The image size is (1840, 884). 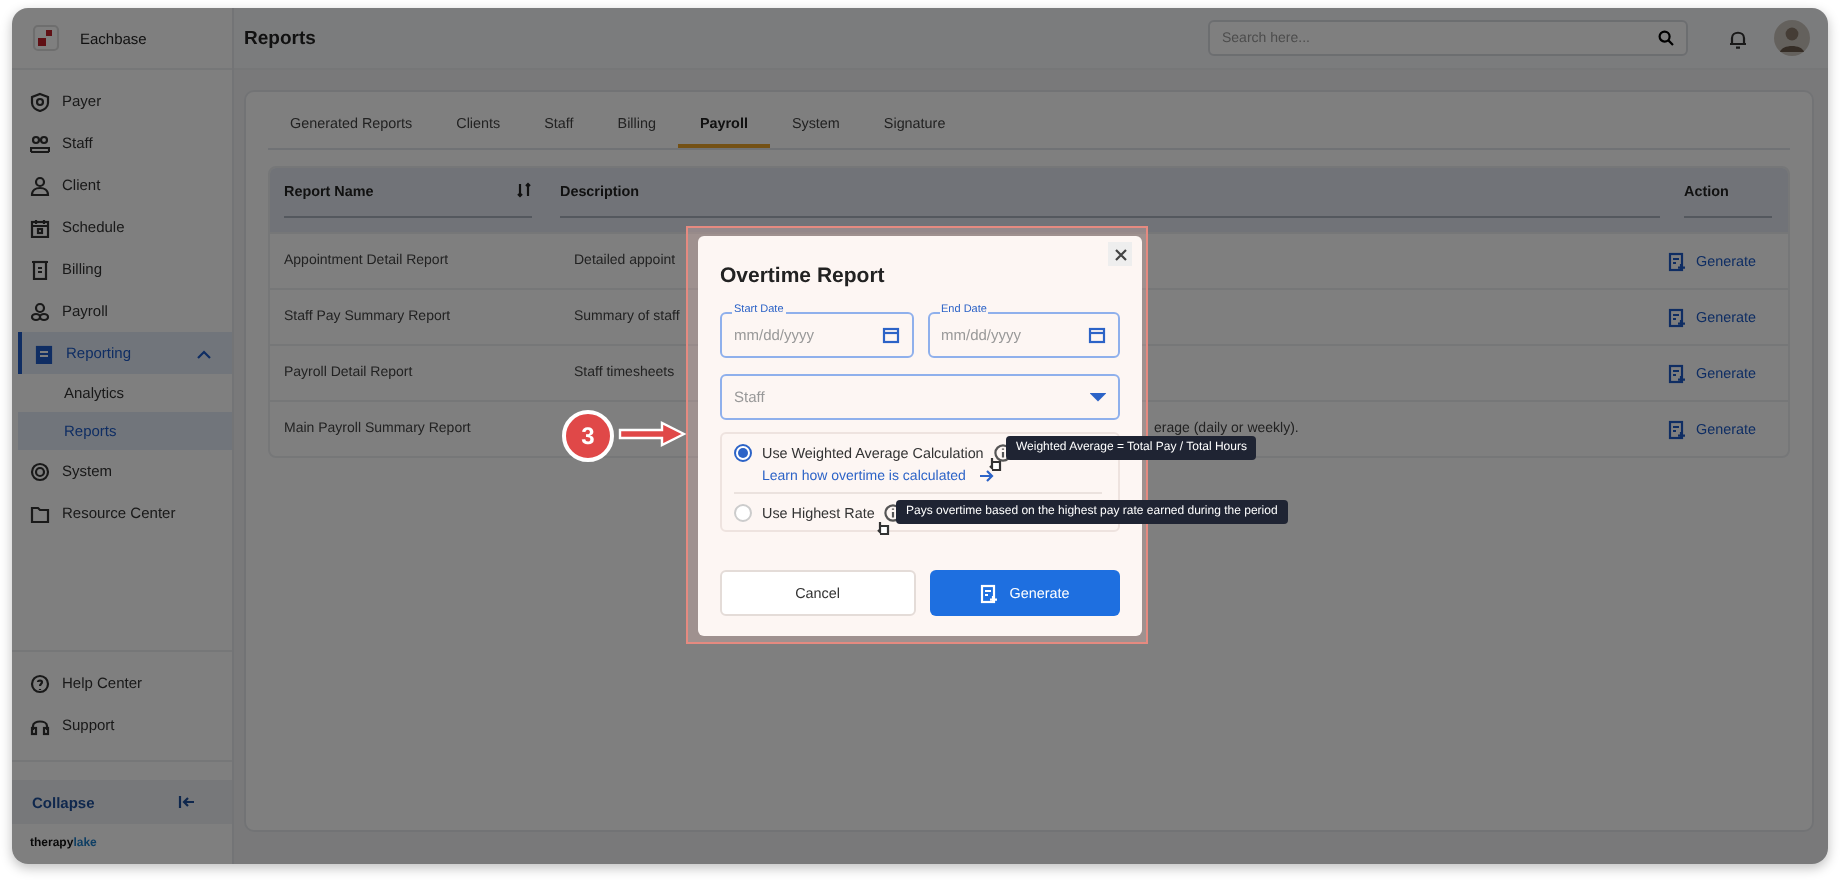 I want to click on close-icon, so click(x=1120, y=254).